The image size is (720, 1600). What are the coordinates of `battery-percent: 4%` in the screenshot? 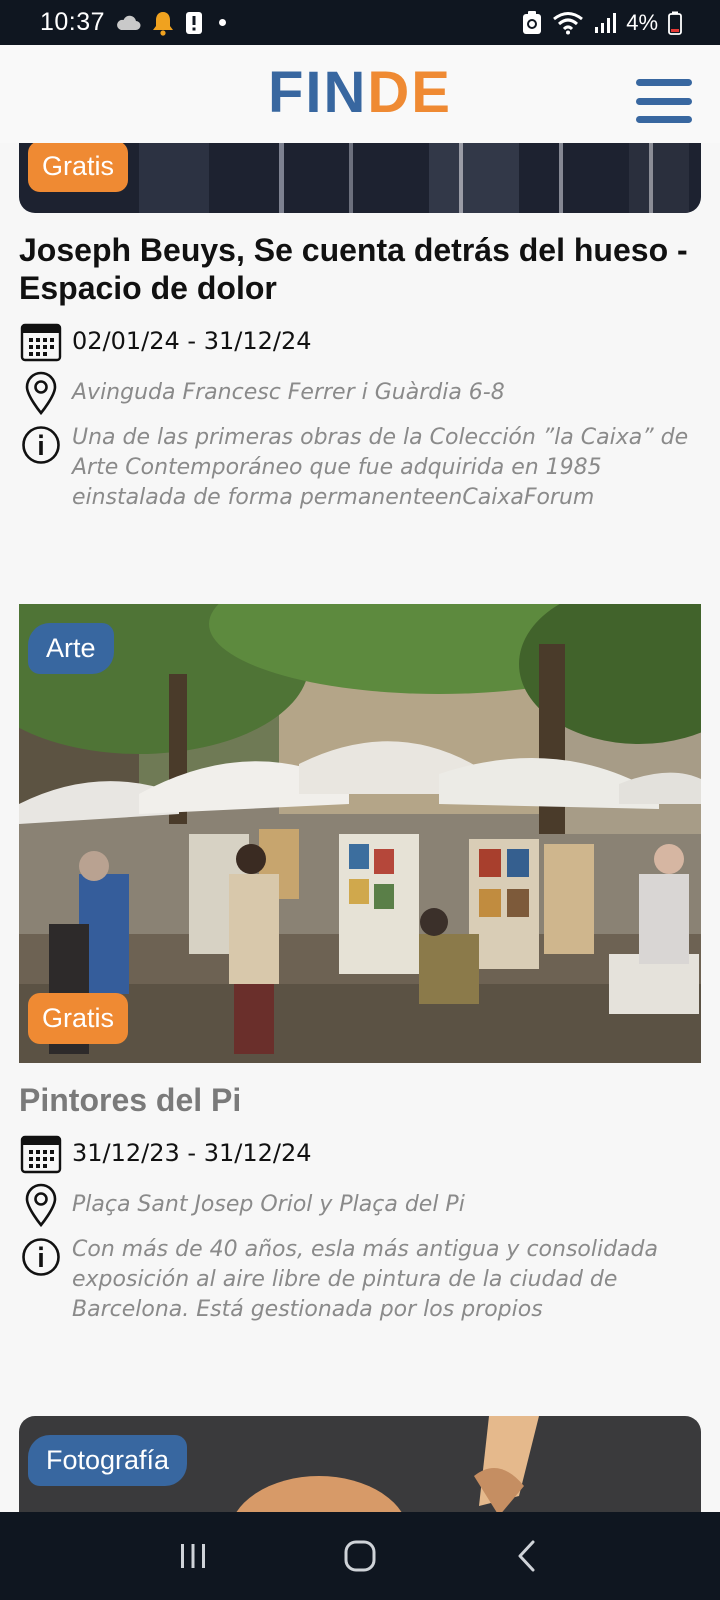 It's located at (642, 22).